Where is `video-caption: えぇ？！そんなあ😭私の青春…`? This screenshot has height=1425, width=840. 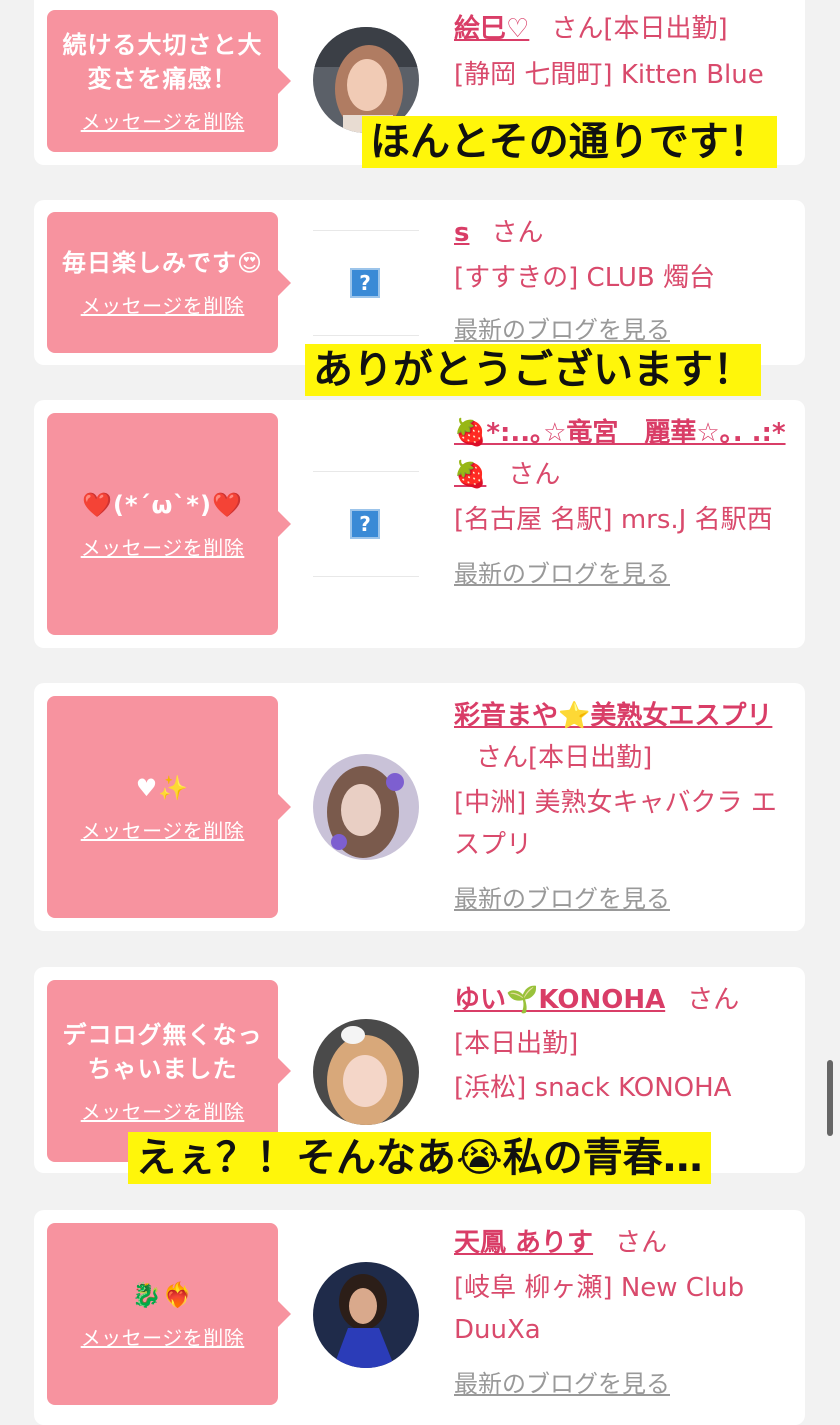 video-caption: えぇ？！そんなあ😭私の青春… is located at coordinates (419, 1158).